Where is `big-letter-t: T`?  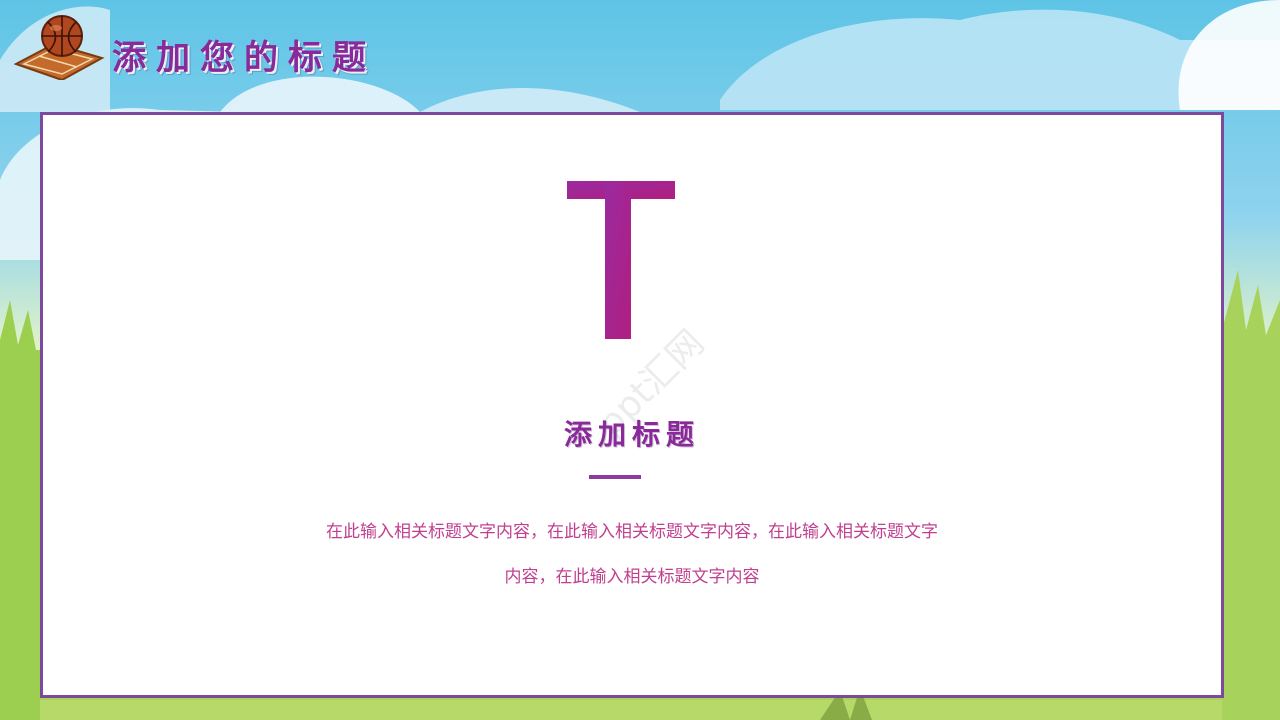
big-letter-t: T is located at coordinates (621, 260).